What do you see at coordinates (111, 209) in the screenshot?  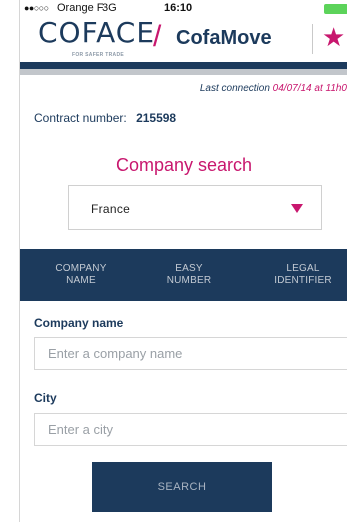 I see `country-selected-value: France` at bounding box center [111, 209].